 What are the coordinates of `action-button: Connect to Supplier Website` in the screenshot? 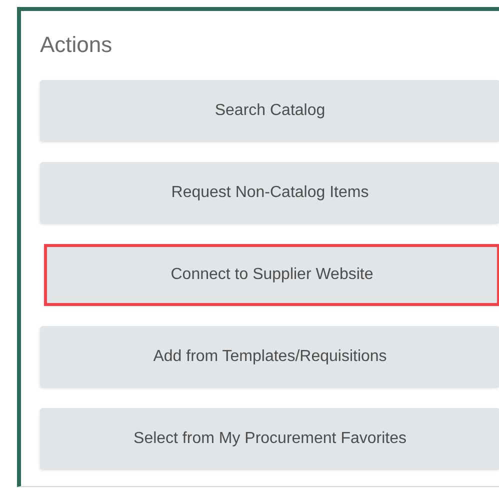 It's located at (271, 275).